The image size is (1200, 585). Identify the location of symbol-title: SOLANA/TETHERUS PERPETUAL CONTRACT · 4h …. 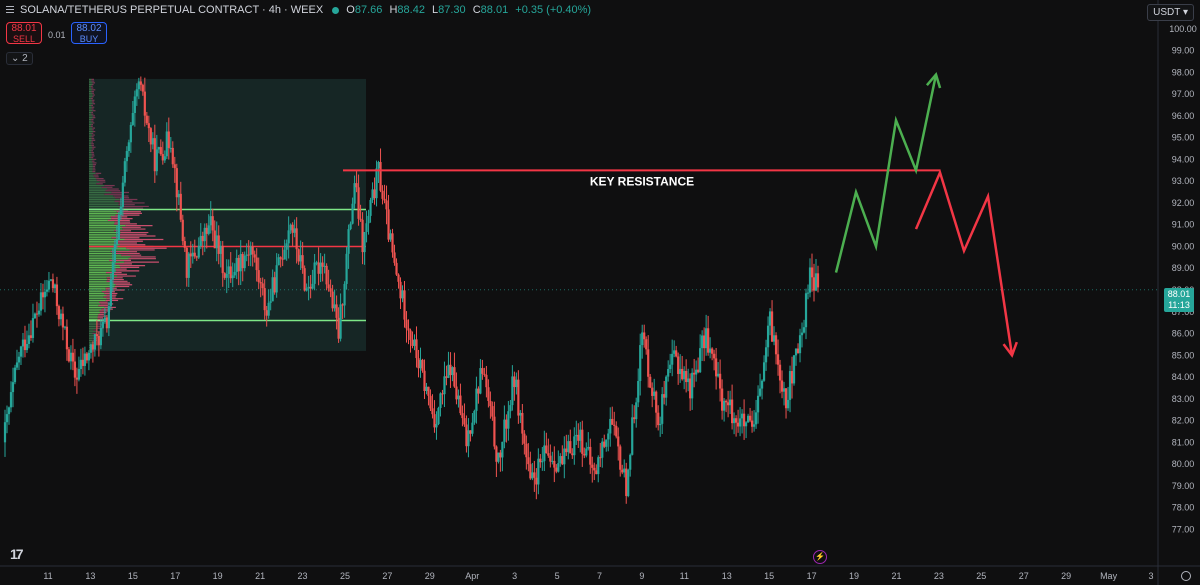
(171, 10).